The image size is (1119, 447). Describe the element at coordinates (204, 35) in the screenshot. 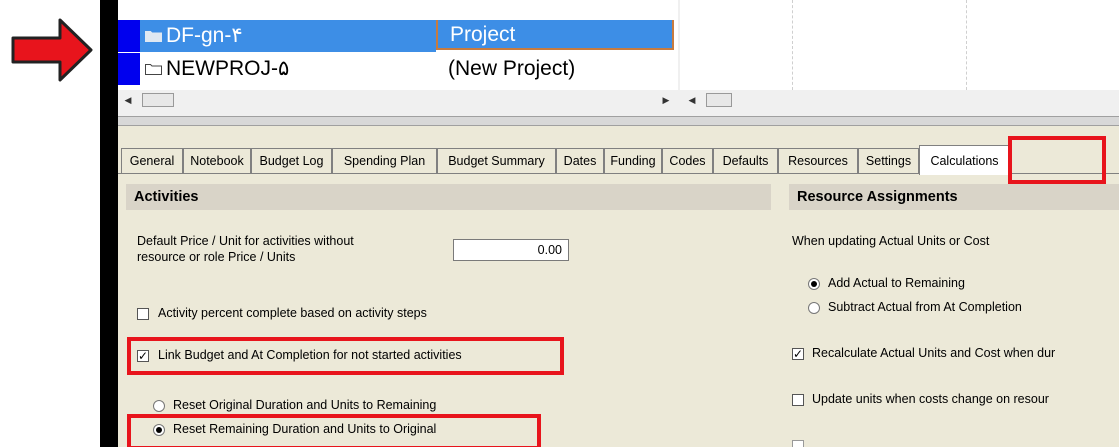

I see `project-name: DF-gn-۴` at that location.